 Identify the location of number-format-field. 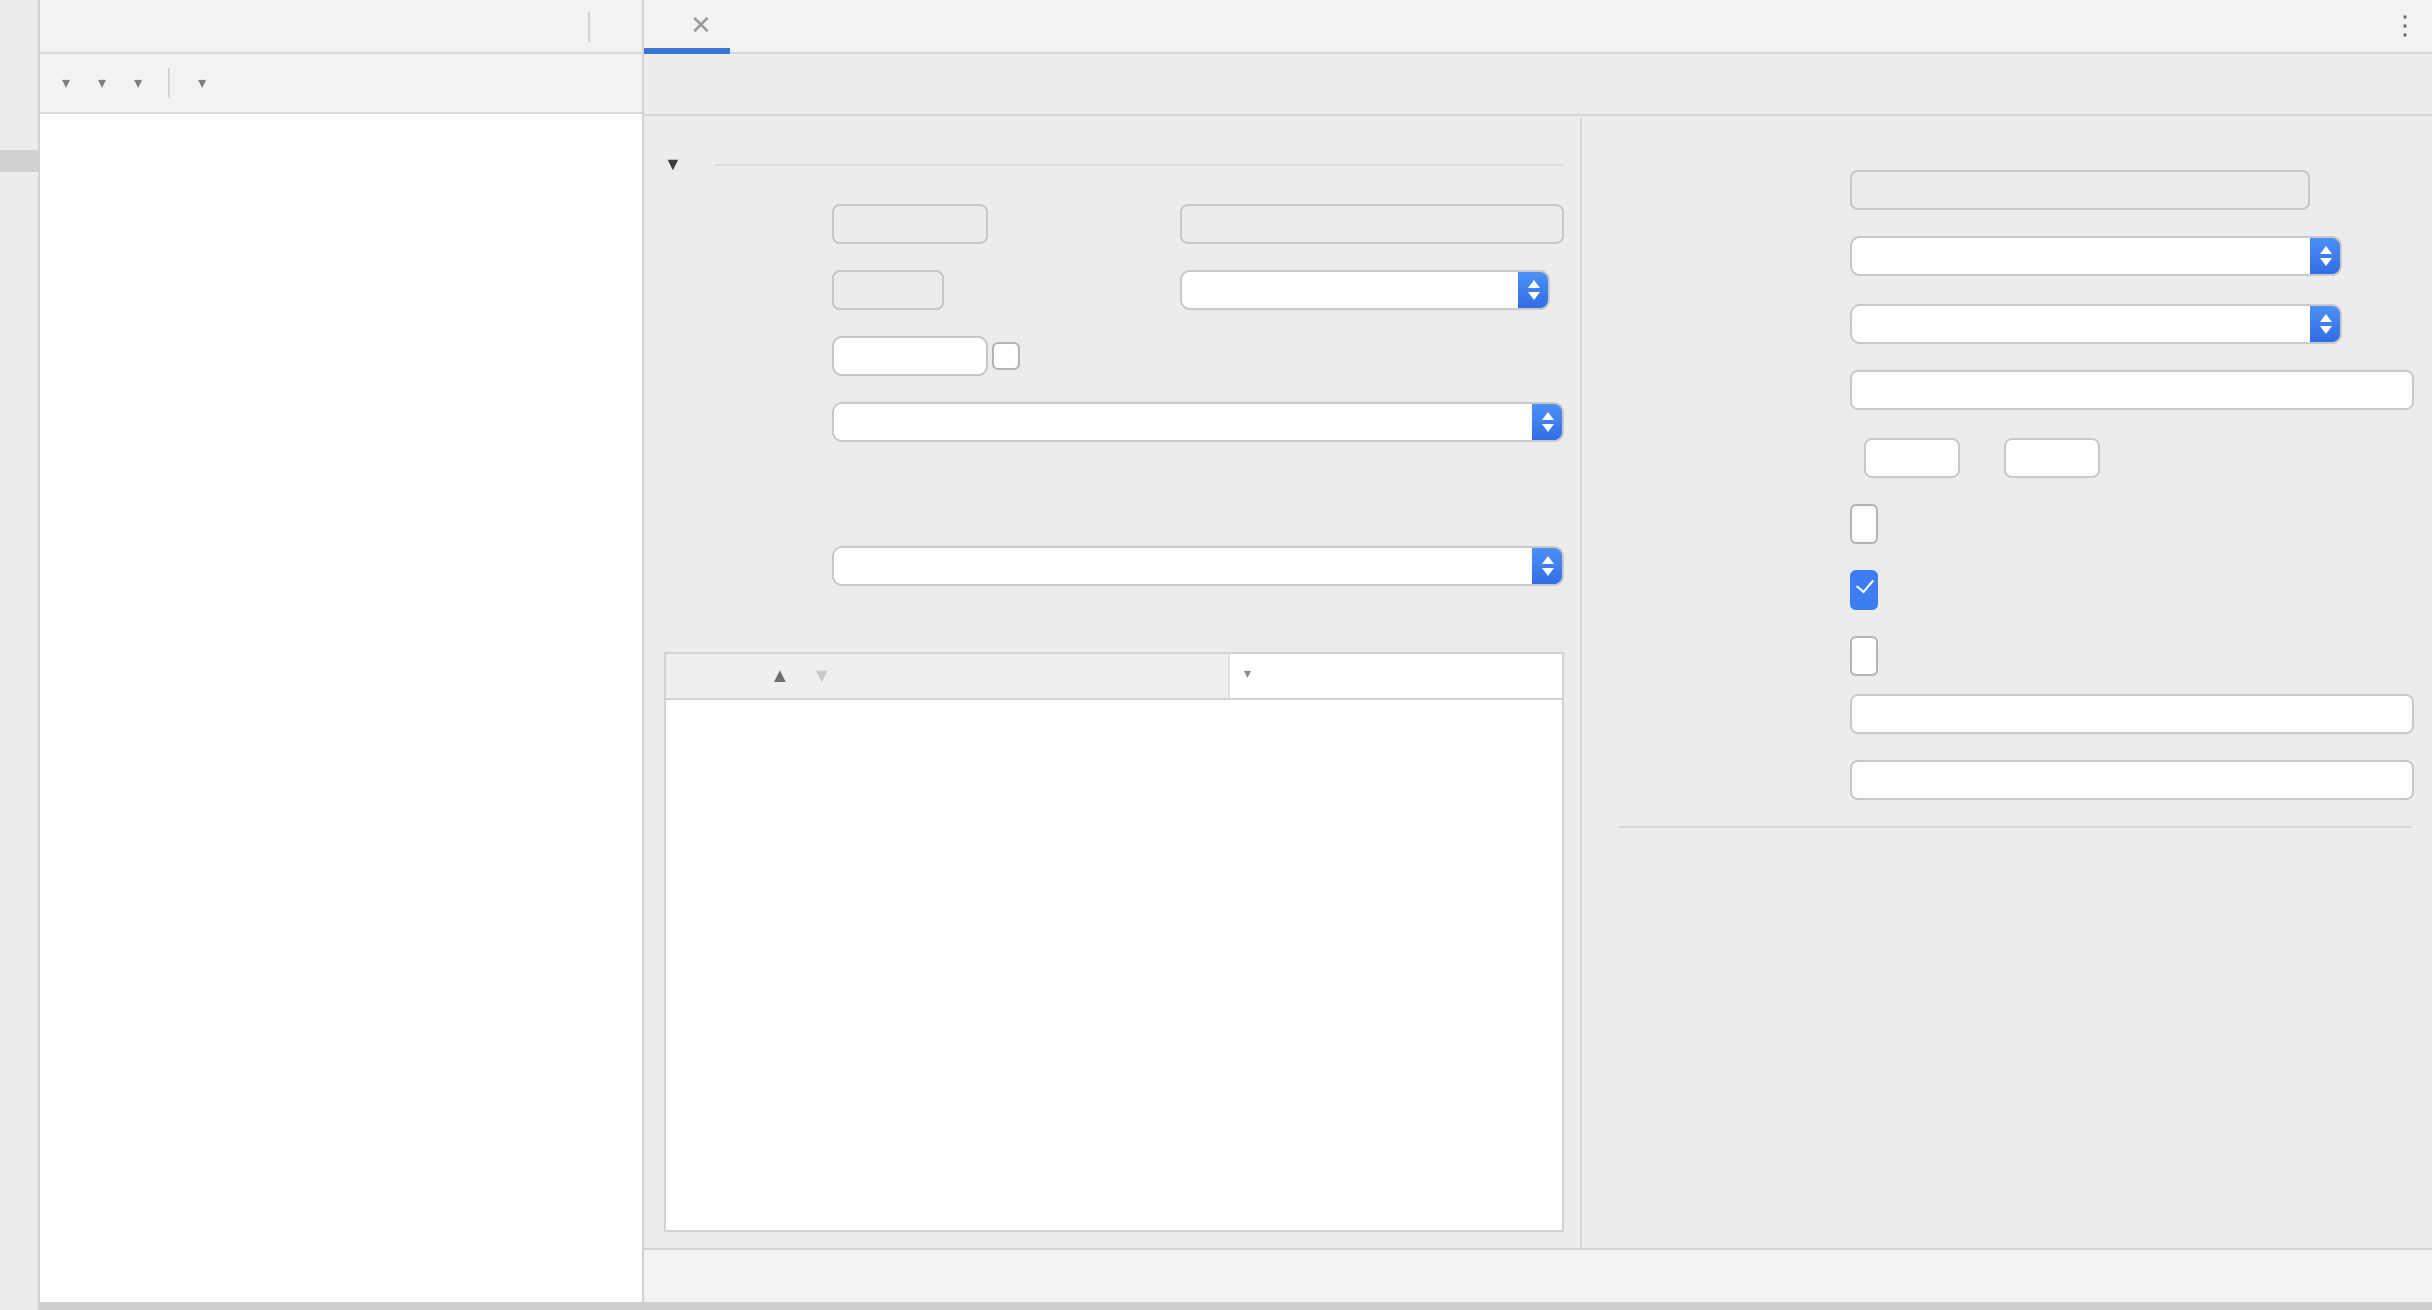
(2132, 390).